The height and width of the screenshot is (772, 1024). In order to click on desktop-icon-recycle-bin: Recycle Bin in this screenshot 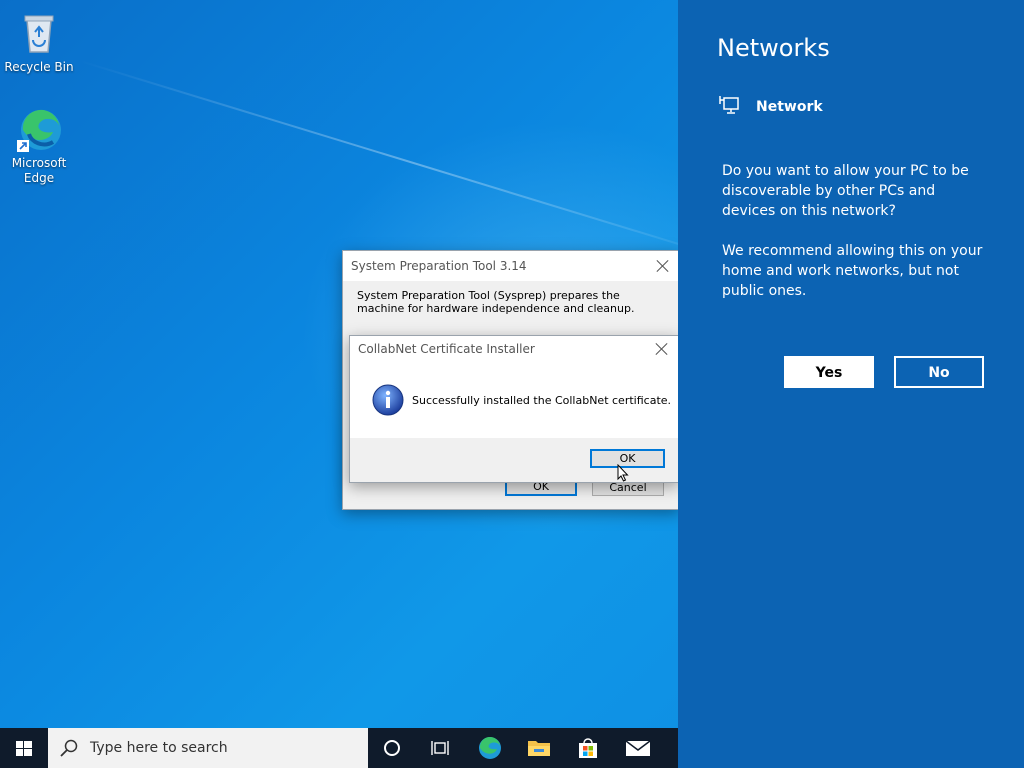, I will do `click(39, 41)`.